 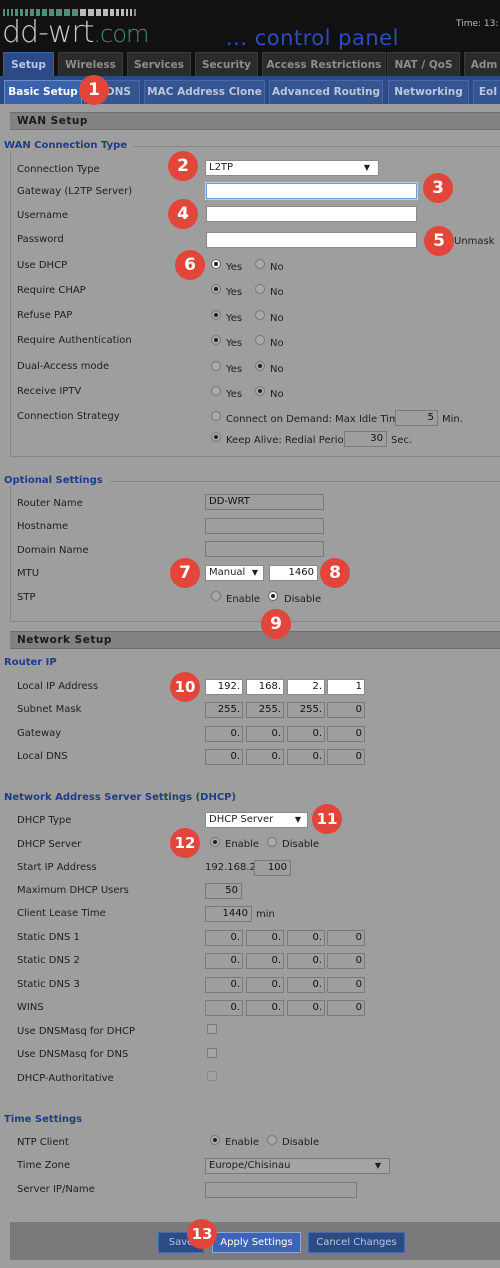 I want to click on ntp-server-input, so click(x=281, y=1190).